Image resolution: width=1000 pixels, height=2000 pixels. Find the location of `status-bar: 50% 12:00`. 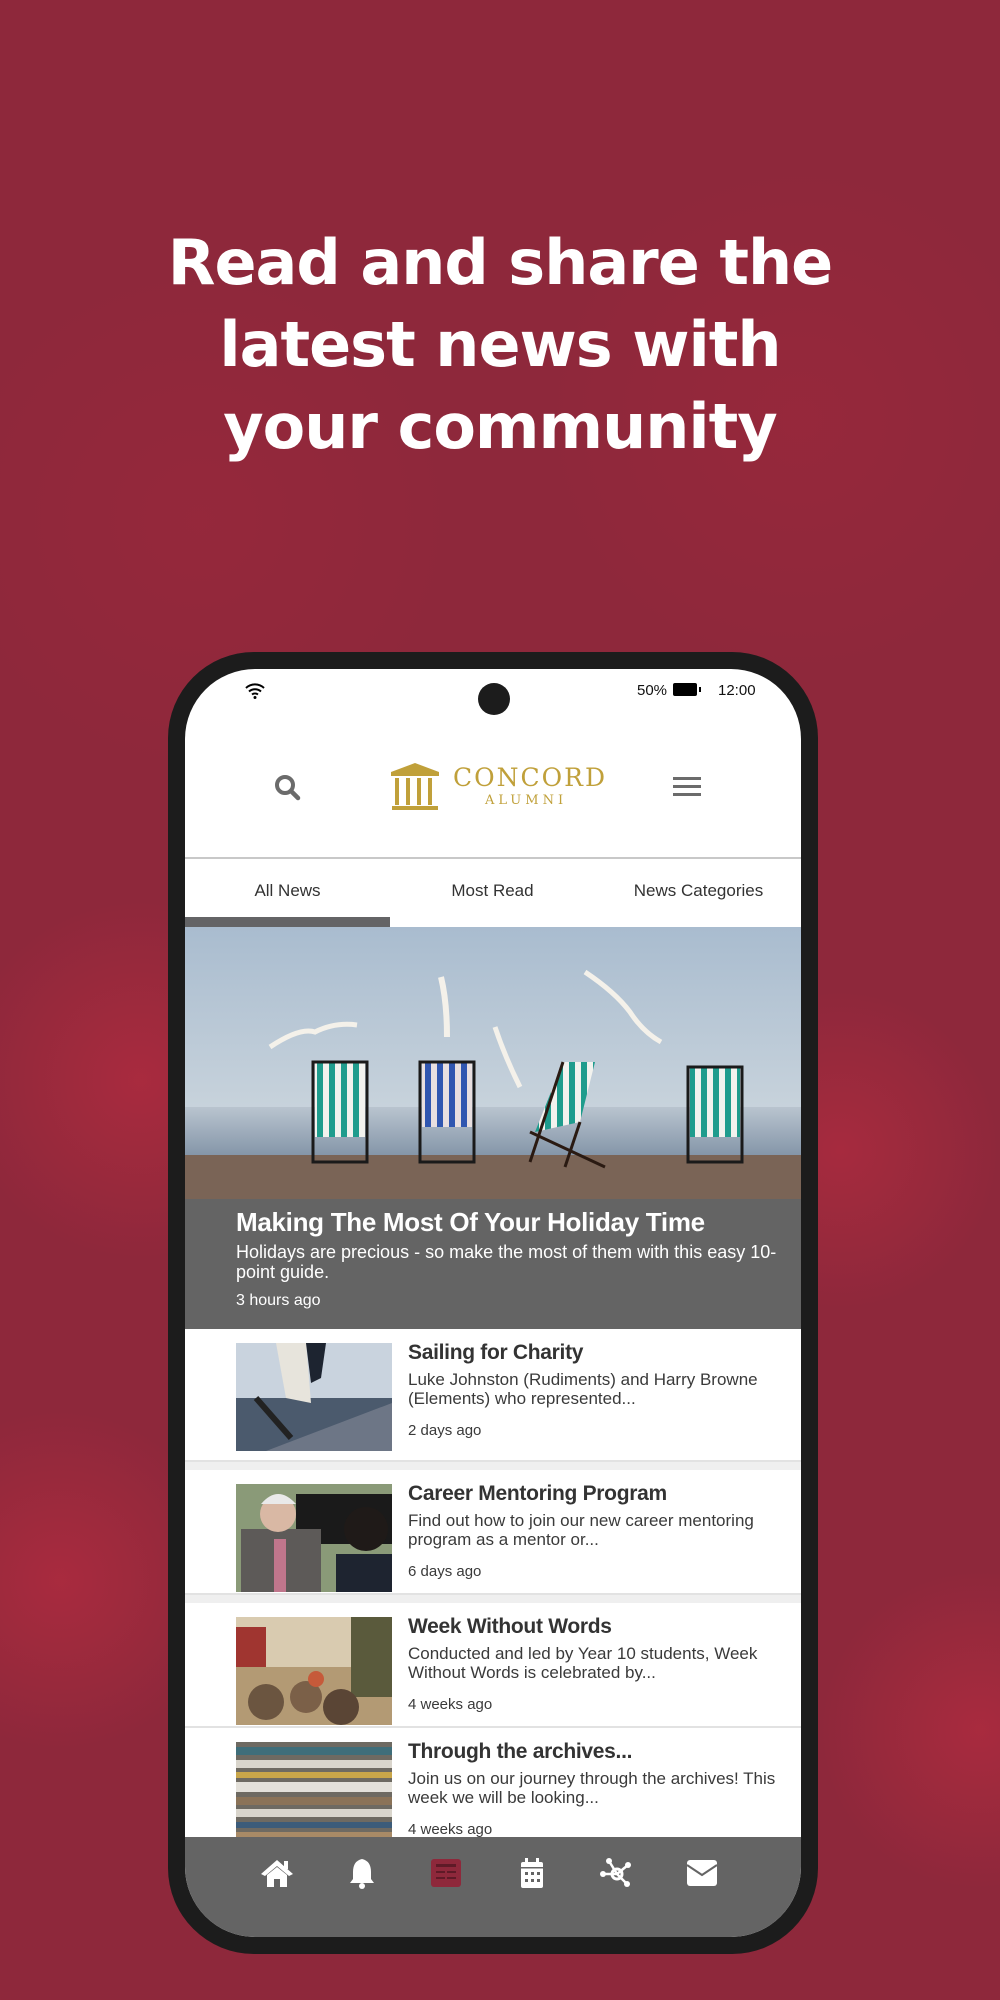

status-bar: 50% 12:00 is located at coordinates (493, 699).